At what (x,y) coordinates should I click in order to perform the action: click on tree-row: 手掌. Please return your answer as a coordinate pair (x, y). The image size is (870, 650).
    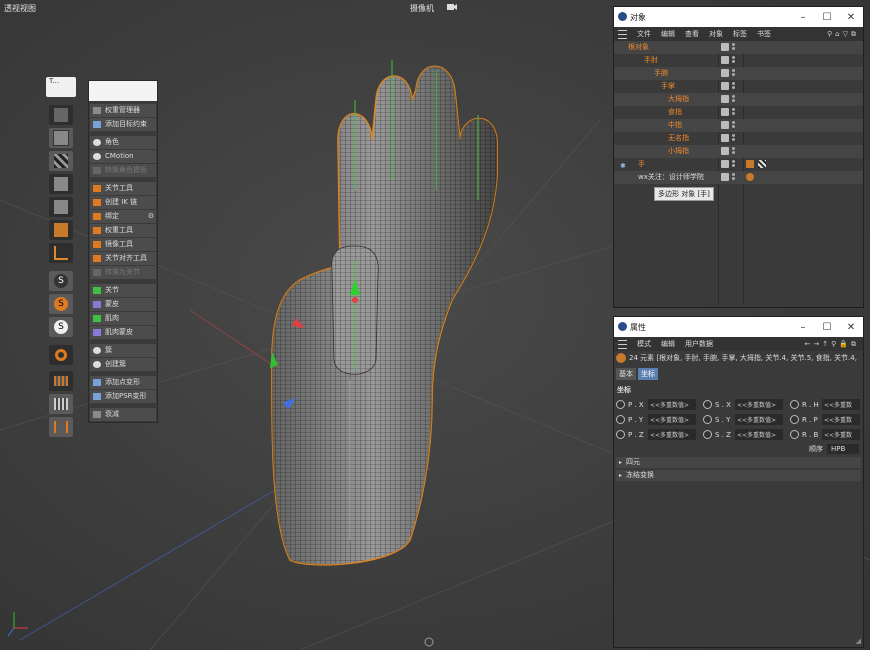
    Looking at the image, I should click on (738, 86).